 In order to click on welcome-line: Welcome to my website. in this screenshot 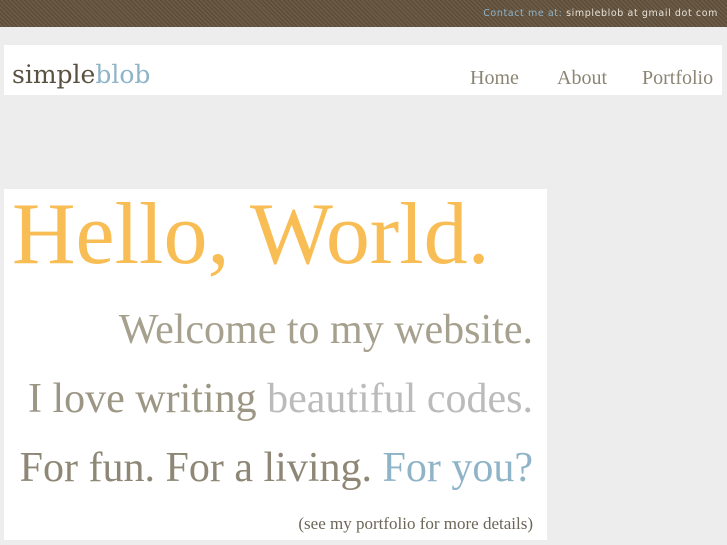, I will do `click(325, 330)`.